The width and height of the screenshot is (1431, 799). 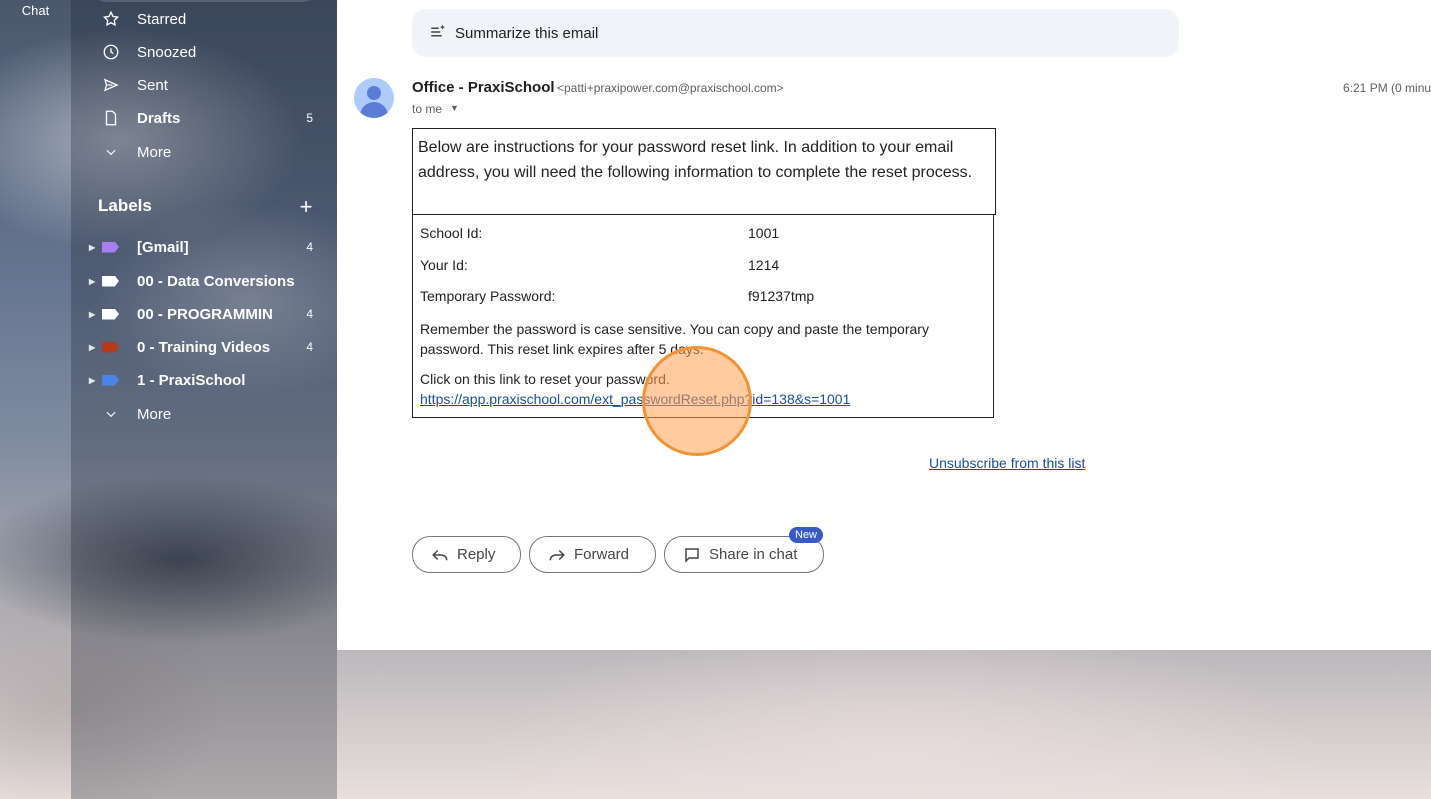 I want to click on sidebar-item-label: Starred, so click(x=162, y=19).